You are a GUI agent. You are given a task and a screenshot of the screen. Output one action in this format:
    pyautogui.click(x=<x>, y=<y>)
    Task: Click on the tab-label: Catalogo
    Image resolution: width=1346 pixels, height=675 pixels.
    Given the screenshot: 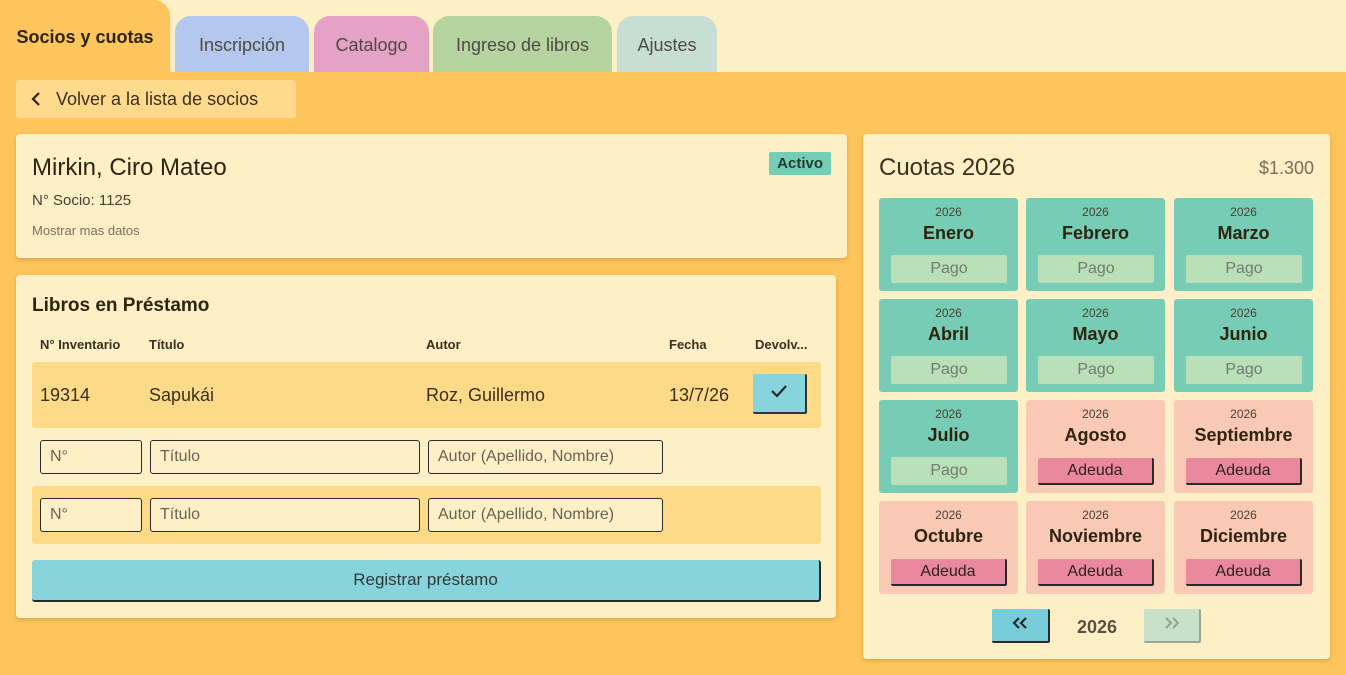 What is the action you would take?
    pyautogui.click(x=371, y=45)
    